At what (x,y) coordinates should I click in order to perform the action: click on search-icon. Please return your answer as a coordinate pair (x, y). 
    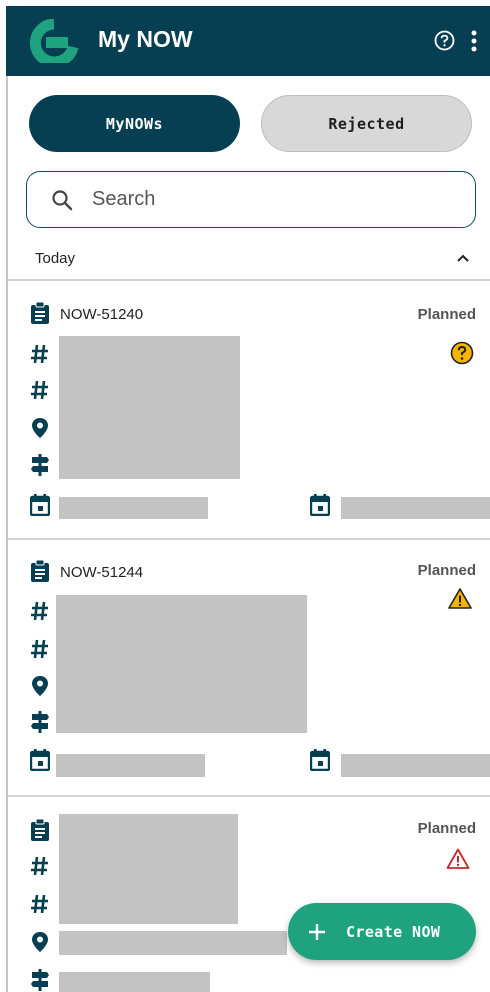
    Looking at the image, I should click on (62, 200).